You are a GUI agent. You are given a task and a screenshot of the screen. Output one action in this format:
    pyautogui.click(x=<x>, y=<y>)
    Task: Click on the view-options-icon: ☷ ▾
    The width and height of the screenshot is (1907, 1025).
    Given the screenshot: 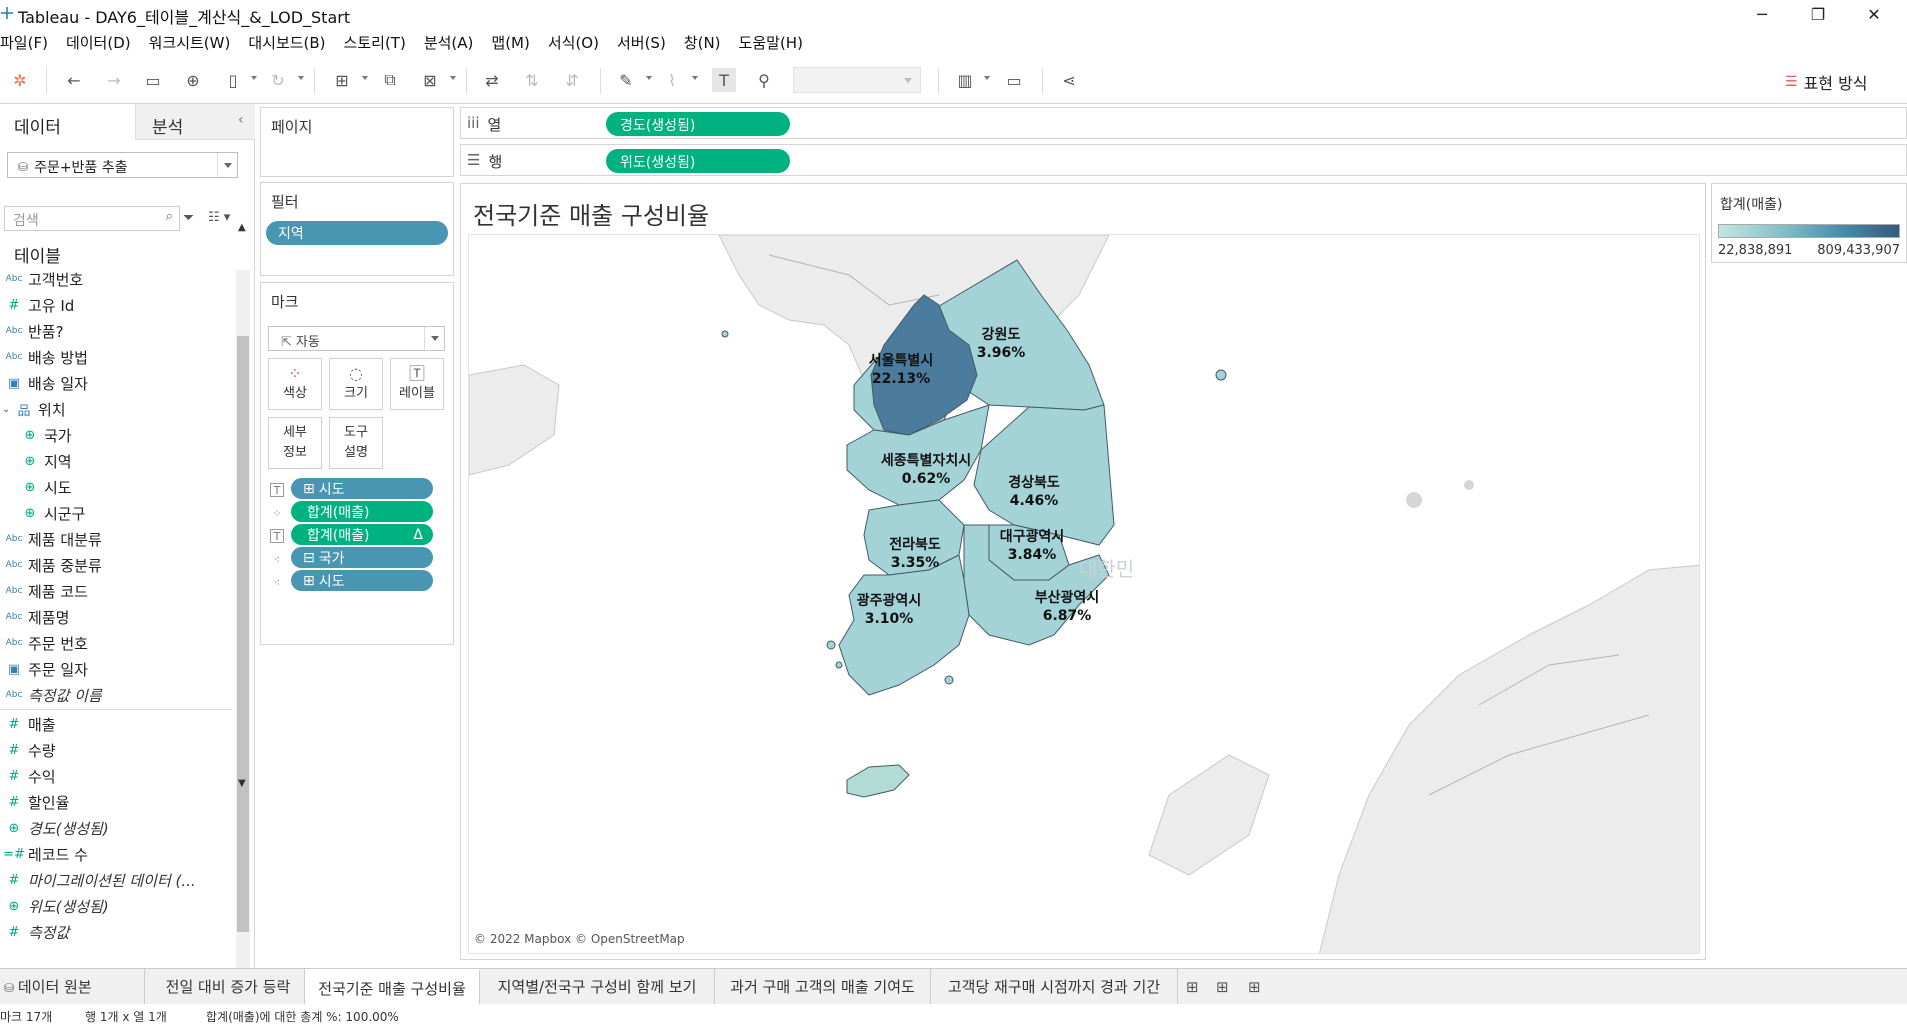 What is the action you would take?
    pyautogui.click(x=219, y=217)
    